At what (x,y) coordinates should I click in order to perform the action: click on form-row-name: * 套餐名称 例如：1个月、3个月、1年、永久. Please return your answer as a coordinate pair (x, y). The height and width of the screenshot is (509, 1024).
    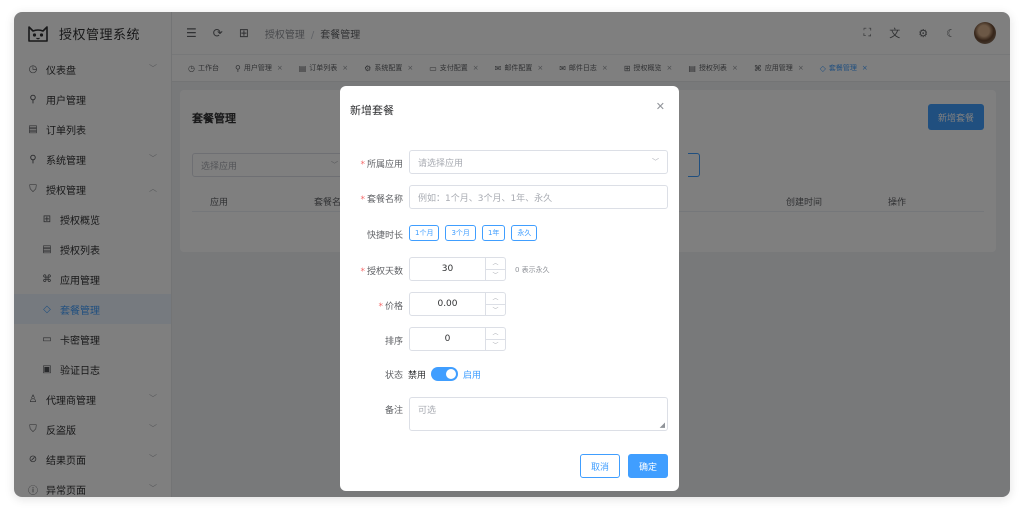
    Looking at the image, I should click on (509, 197).